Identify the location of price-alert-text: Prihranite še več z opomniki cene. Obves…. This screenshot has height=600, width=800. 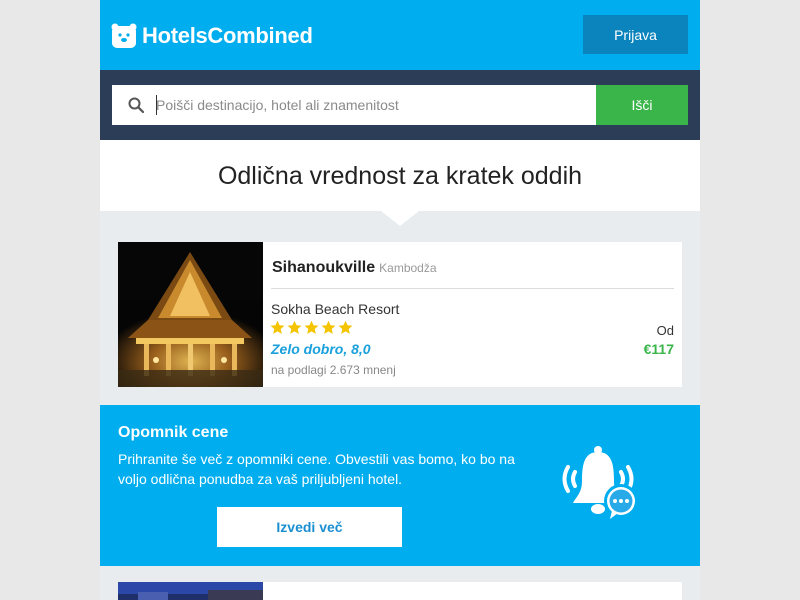
(316, 469).